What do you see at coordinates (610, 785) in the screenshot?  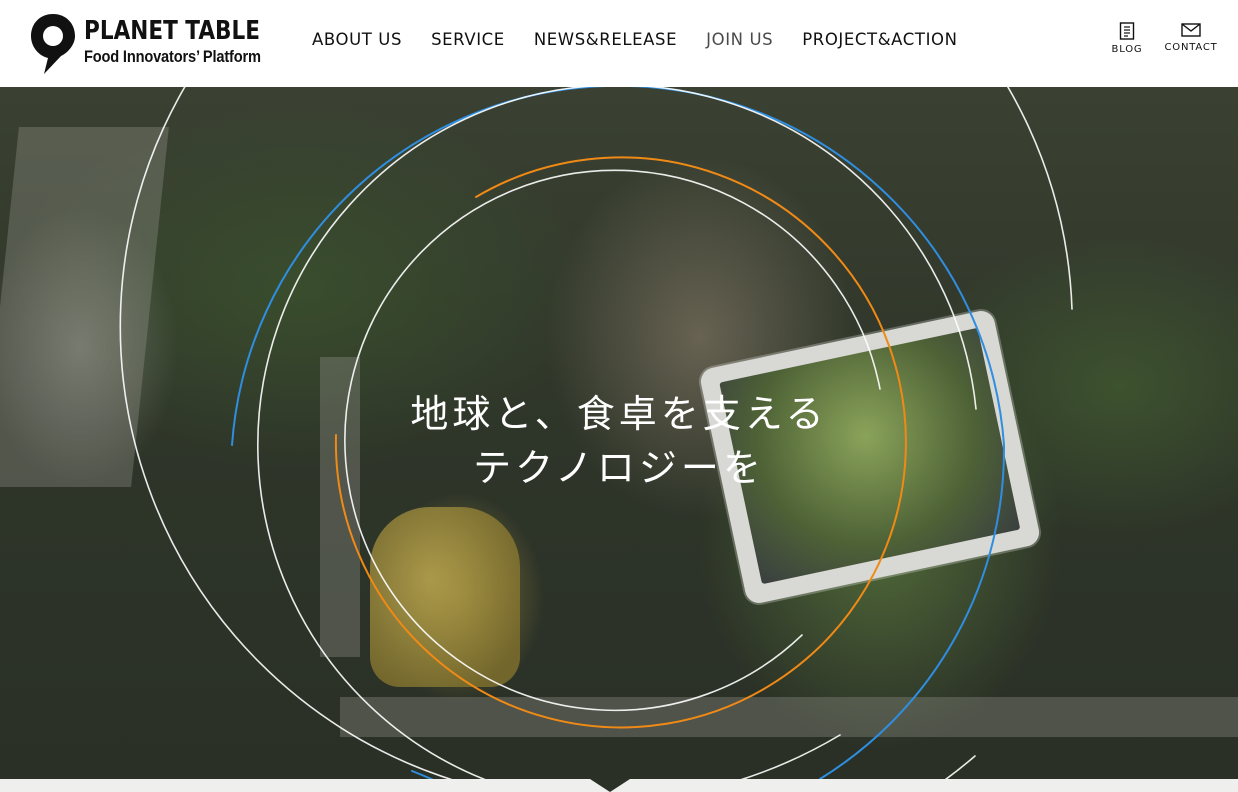 I see `scroll-down-notch` at bounding box center [610, 785].